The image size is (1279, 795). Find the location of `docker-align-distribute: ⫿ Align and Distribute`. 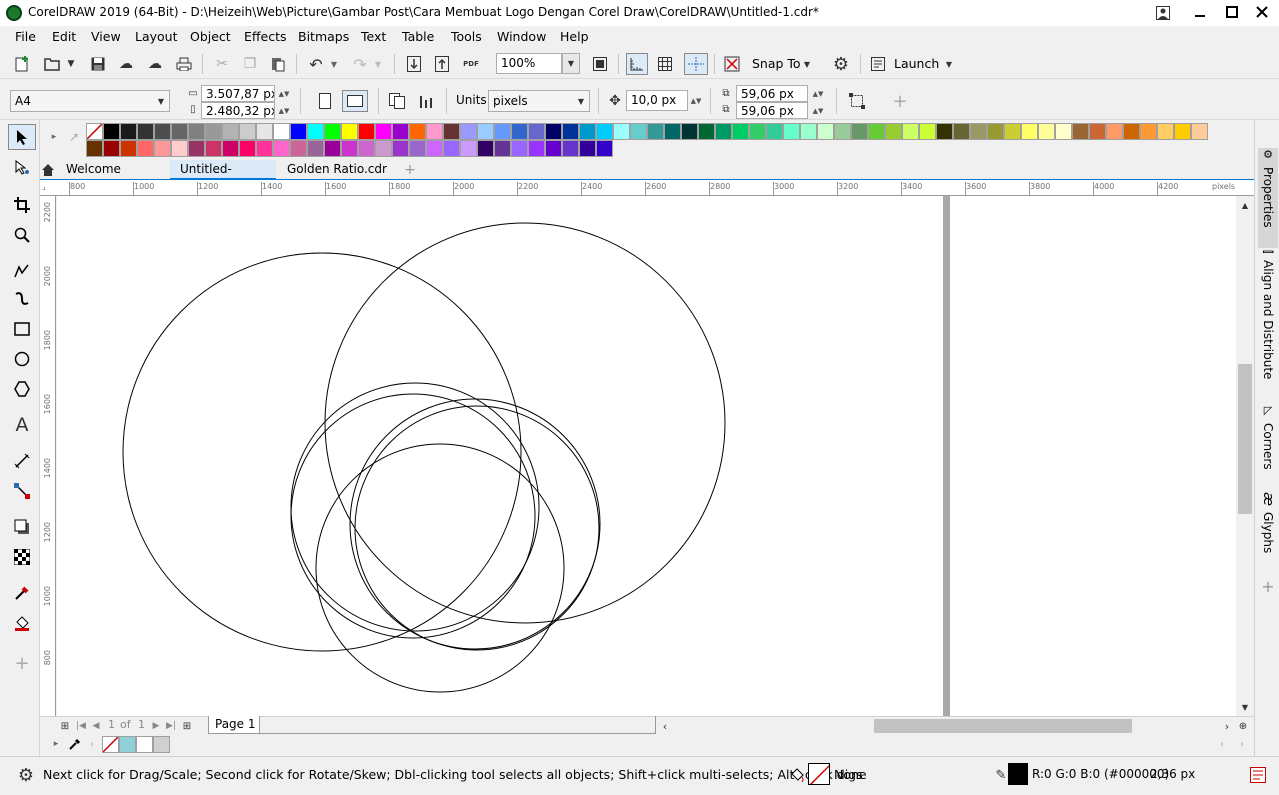

docker-align-distribute: ⫿ Align and Distribute is located at coordinates (1268, 325).